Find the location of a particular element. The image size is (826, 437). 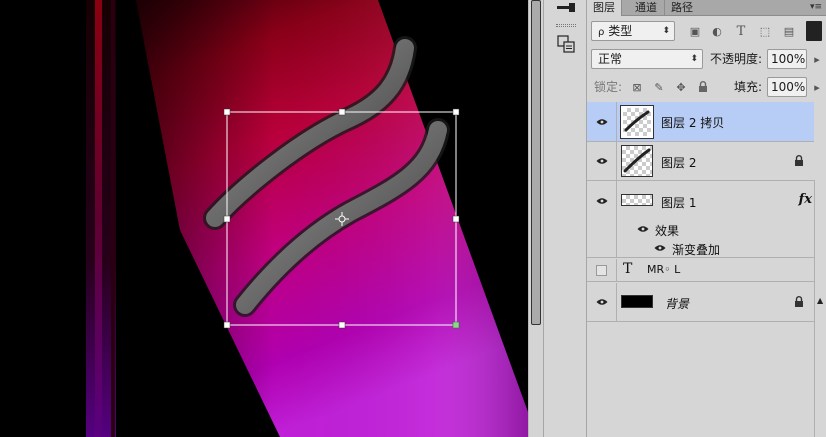

effect-visibility-spacer is located at coordinates (602, 248).